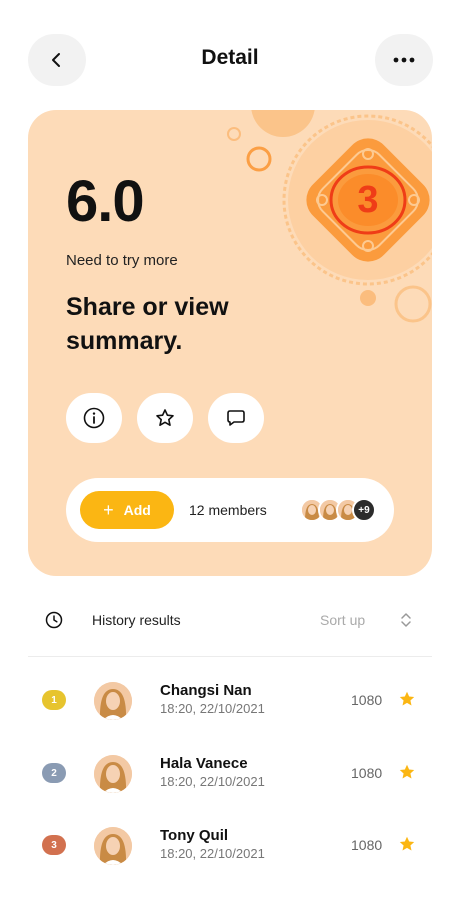 The image size is (460, 900). What do you see at coordinates (108, 509) in the screenshot?
I see `plus-icon: +` at bounding box center [108, 509].